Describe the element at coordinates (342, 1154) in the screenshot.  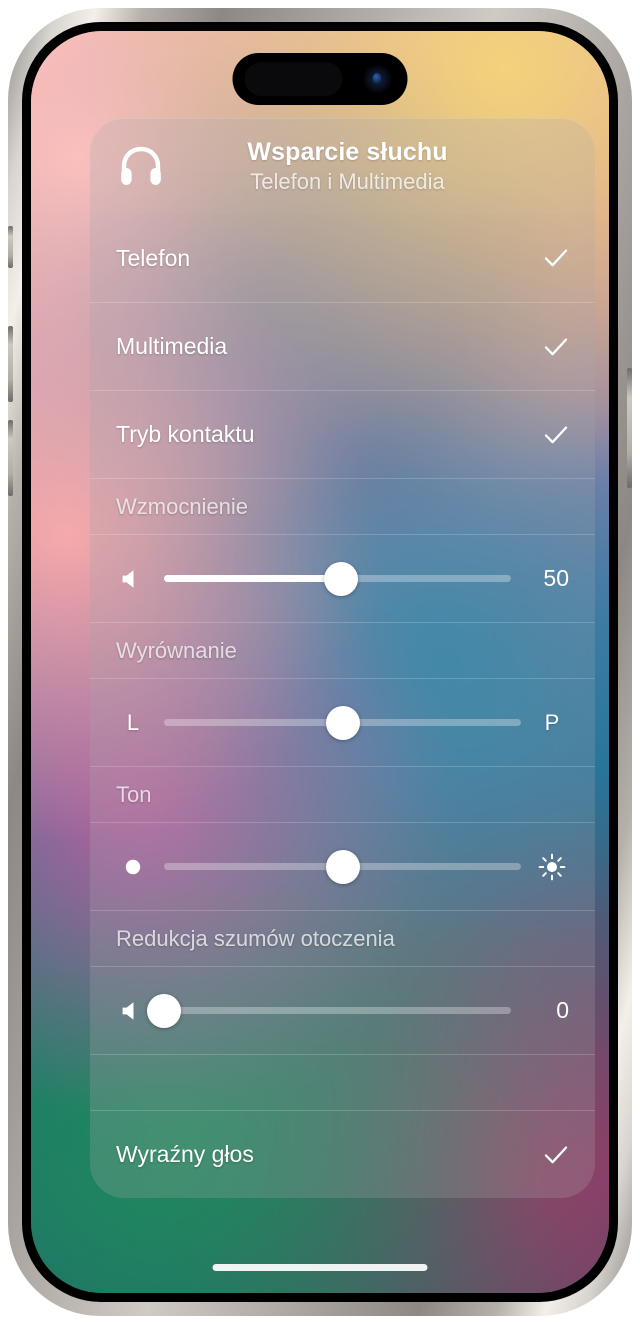
I see `toggle-row-wyrazny-glos: Wyraźny głos` at that location.